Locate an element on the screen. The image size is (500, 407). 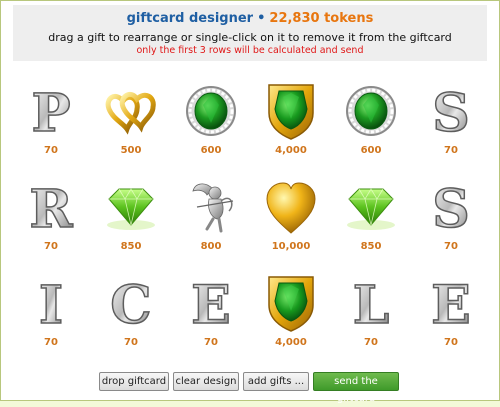
letter-r-icon: R is located at coordinates (52, 208).